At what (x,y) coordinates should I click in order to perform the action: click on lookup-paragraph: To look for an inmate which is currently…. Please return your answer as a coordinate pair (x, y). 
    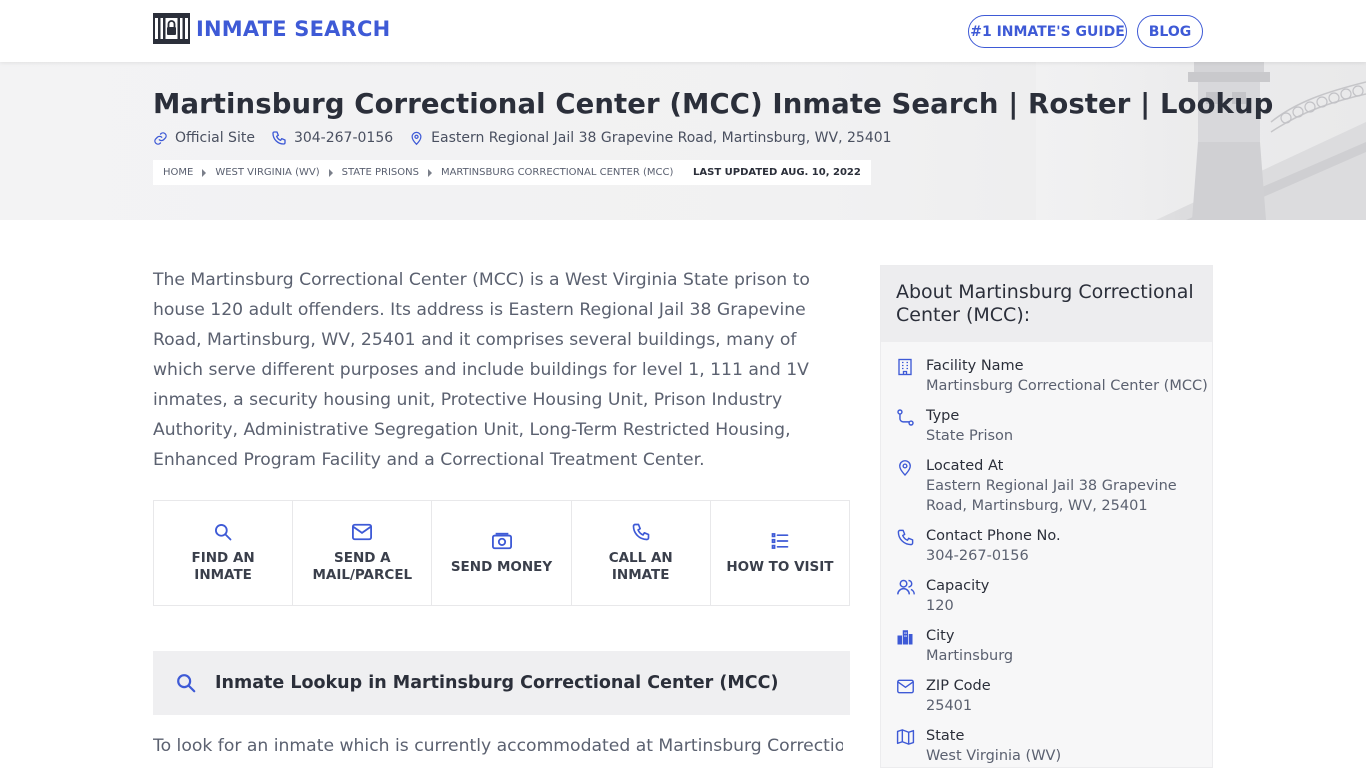
    Looking at the image, I should click on (498, 746).